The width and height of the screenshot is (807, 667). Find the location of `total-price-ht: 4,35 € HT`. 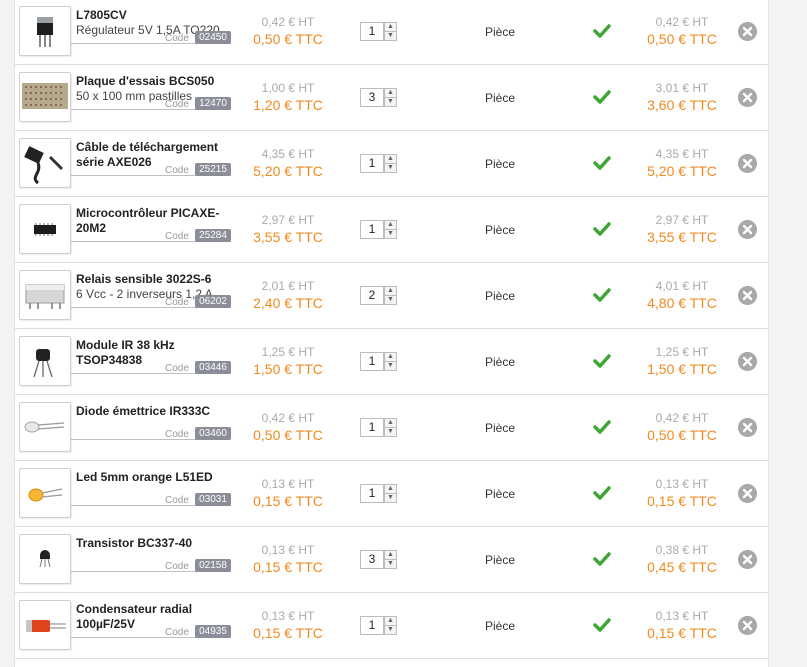

total-price-ht: 4,35 € HT is located at coordinates (682, 154).